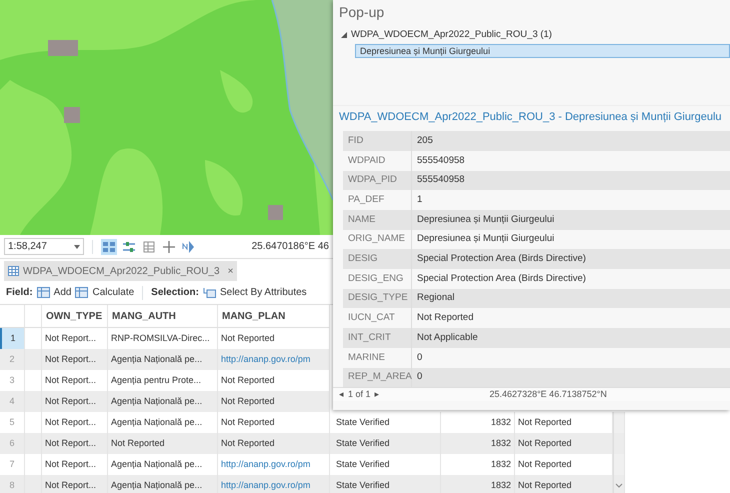  Describe the element at coordinates (571, 298) in the screenshot. I see `field-value: Regional` at that location.